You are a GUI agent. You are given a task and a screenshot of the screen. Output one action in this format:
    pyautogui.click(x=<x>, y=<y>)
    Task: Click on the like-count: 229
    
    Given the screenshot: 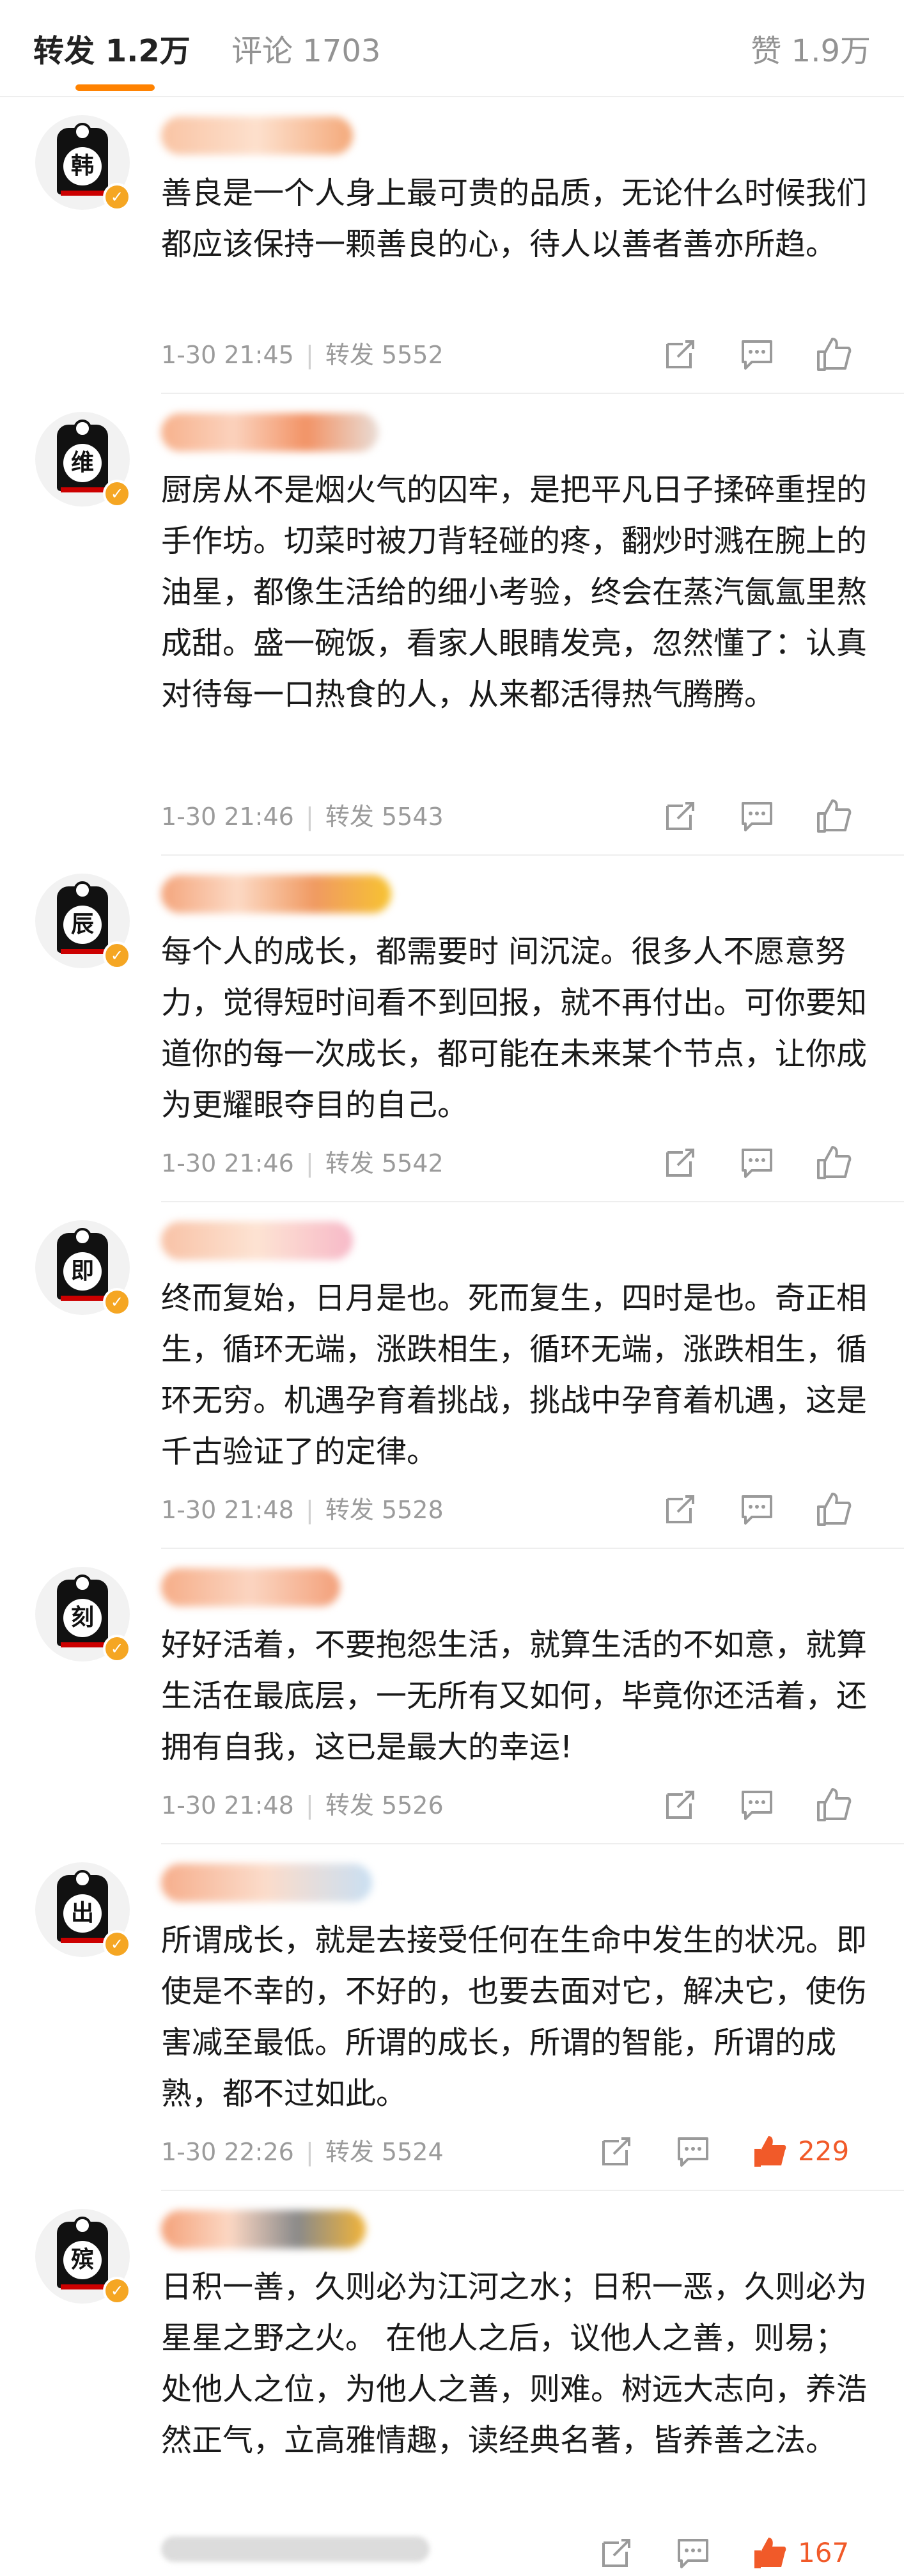 What is the action you would take?
    pyautogui.click(x=824, y=2151)
    